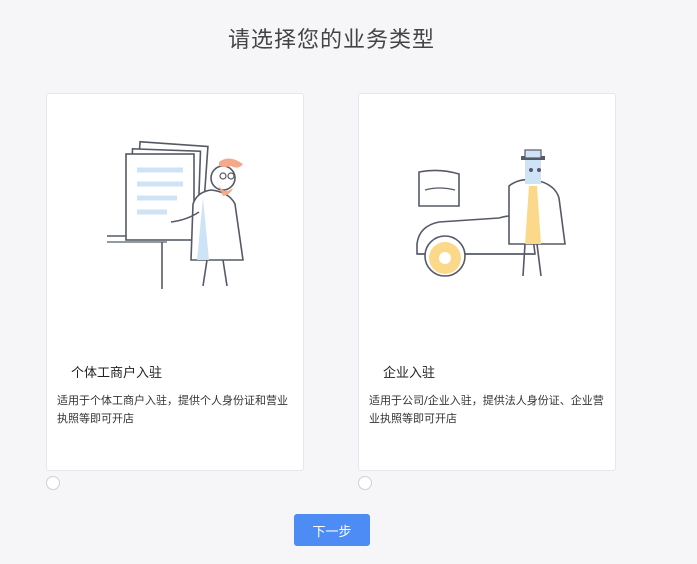 This screenshot has height=564, width=697. I want to click on card-description: 适用于公司/企业入驻，提供法人身份证、企业营业执照等即可开店, so click(486, 409).